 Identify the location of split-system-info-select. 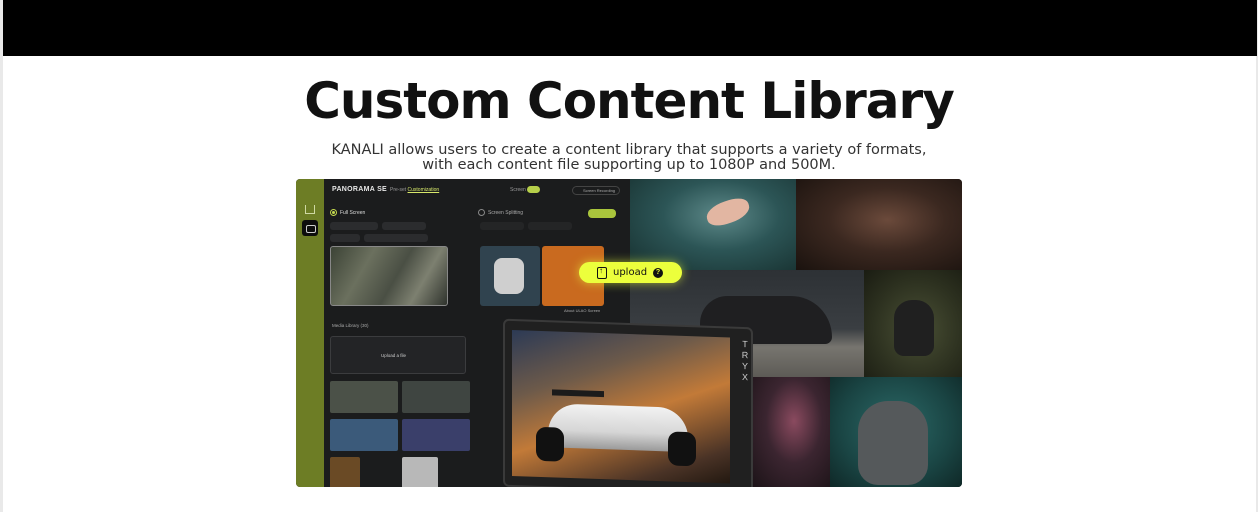
(550, 226).